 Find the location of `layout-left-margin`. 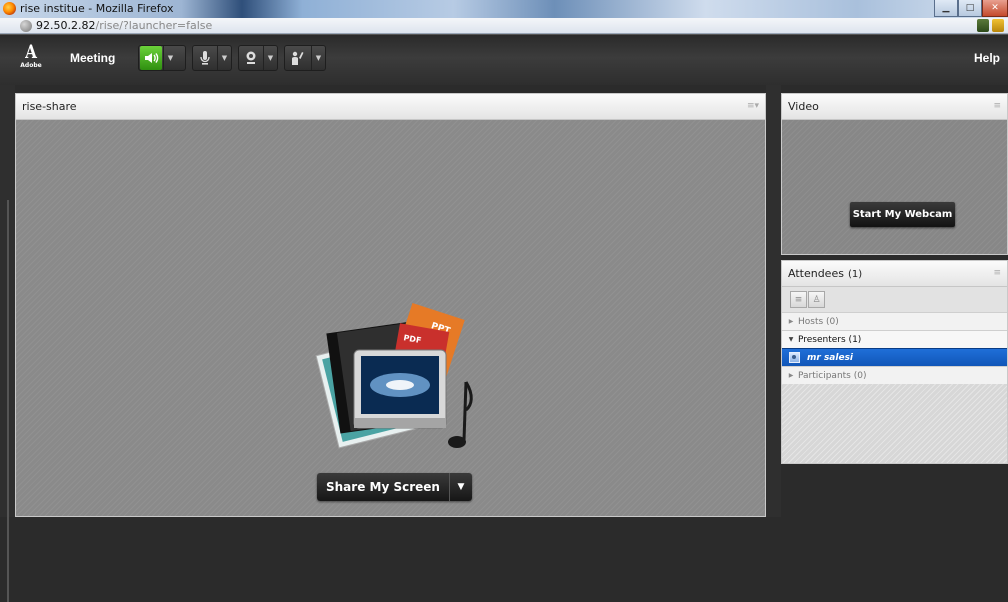

layout-left-margin is located at coordinates (7, 343).